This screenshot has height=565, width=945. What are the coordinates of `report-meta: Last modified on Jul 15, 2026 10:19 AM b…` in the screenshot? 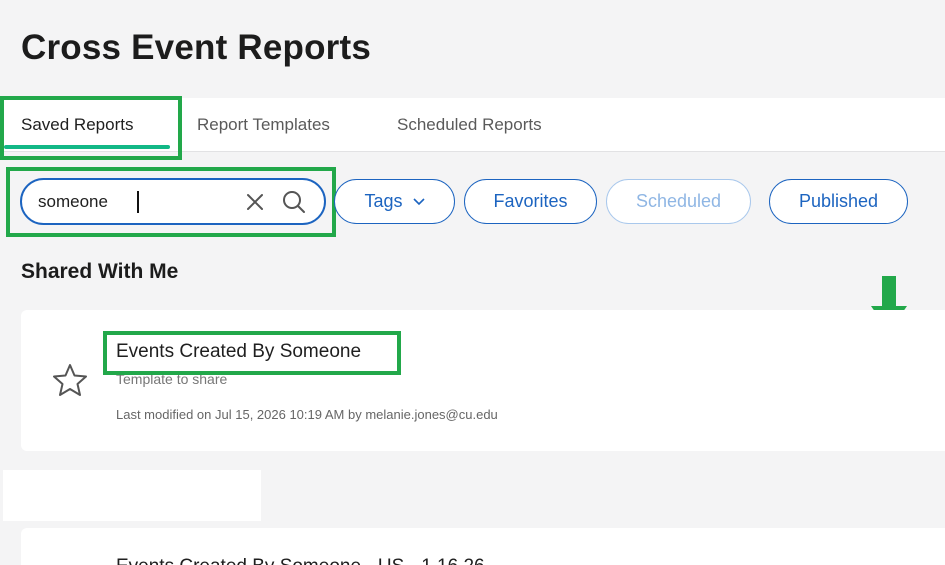 It's located at (307, 414).